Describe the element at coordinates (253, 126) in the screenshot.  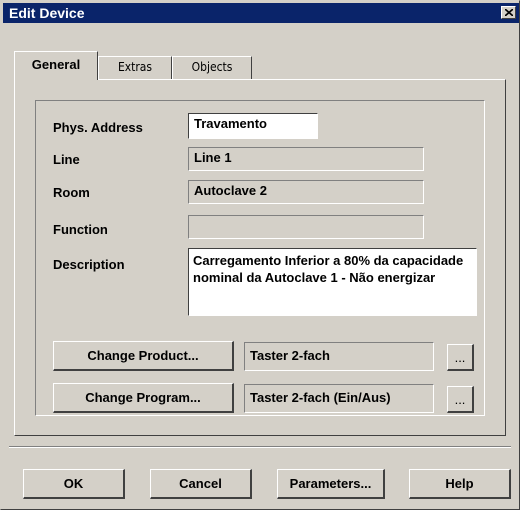
I see `phys-address-field: Travamento` at that location.